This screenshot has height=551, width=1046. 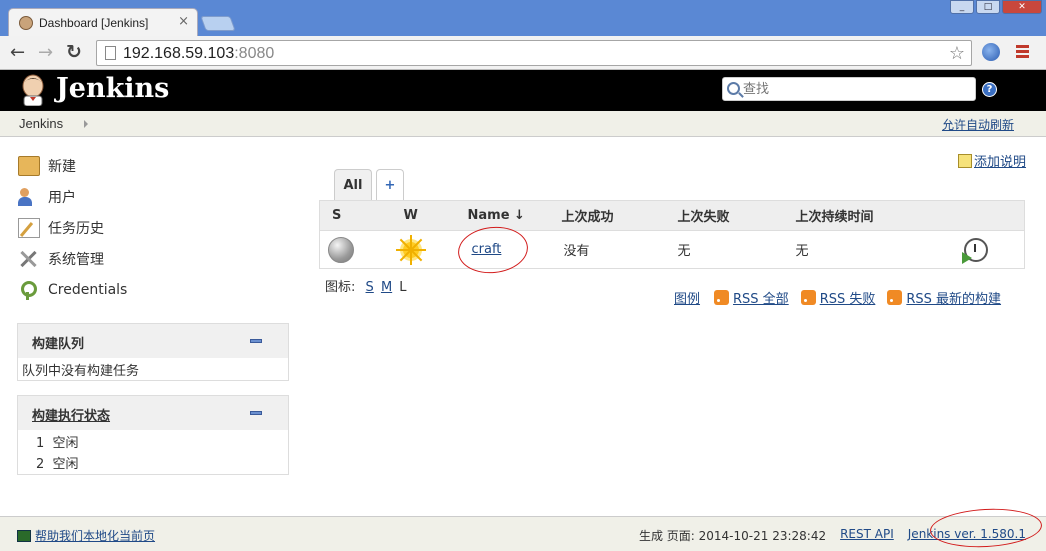 I want to click on breadcrumb-jenkins: Jenkins, so click(x=41, y=123).